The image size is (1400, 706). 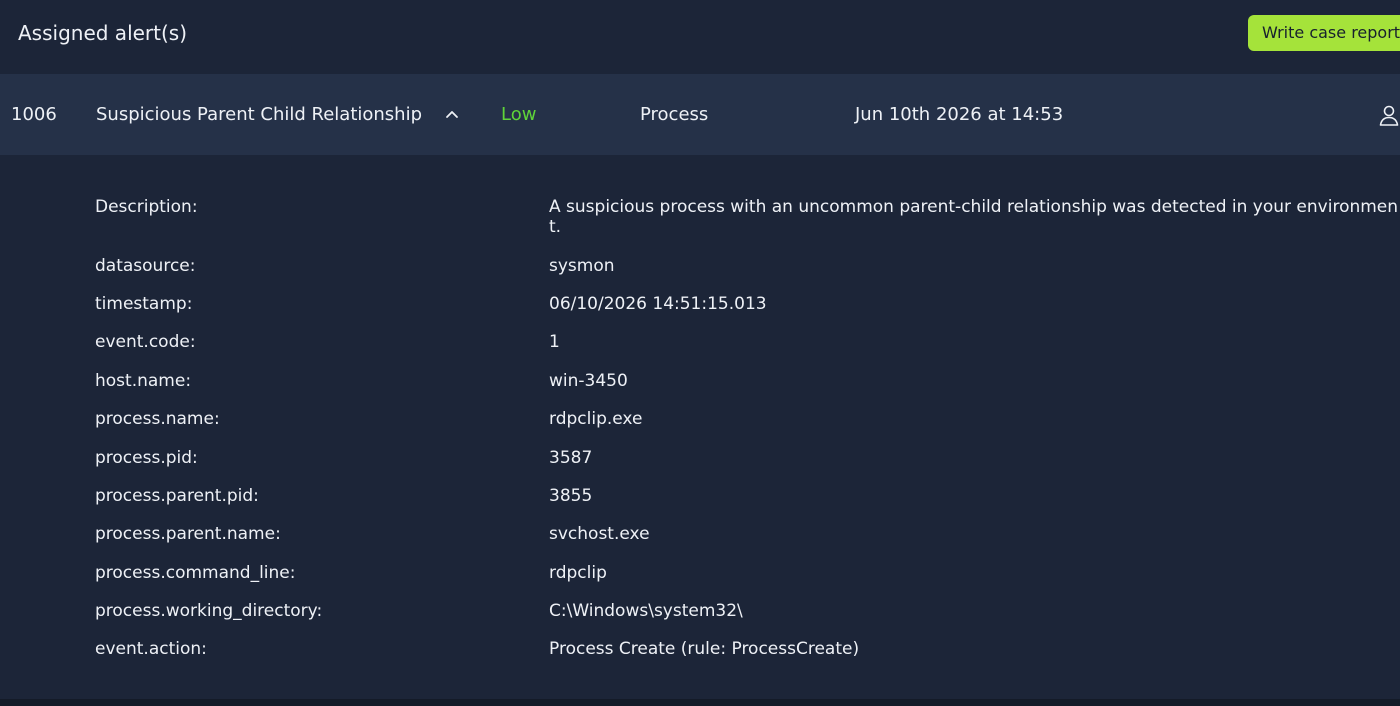 What do you see at coordinates (146, 458) in the screenshot?
I see `detail-key: process.pid:` at bounding box center [146, 458].